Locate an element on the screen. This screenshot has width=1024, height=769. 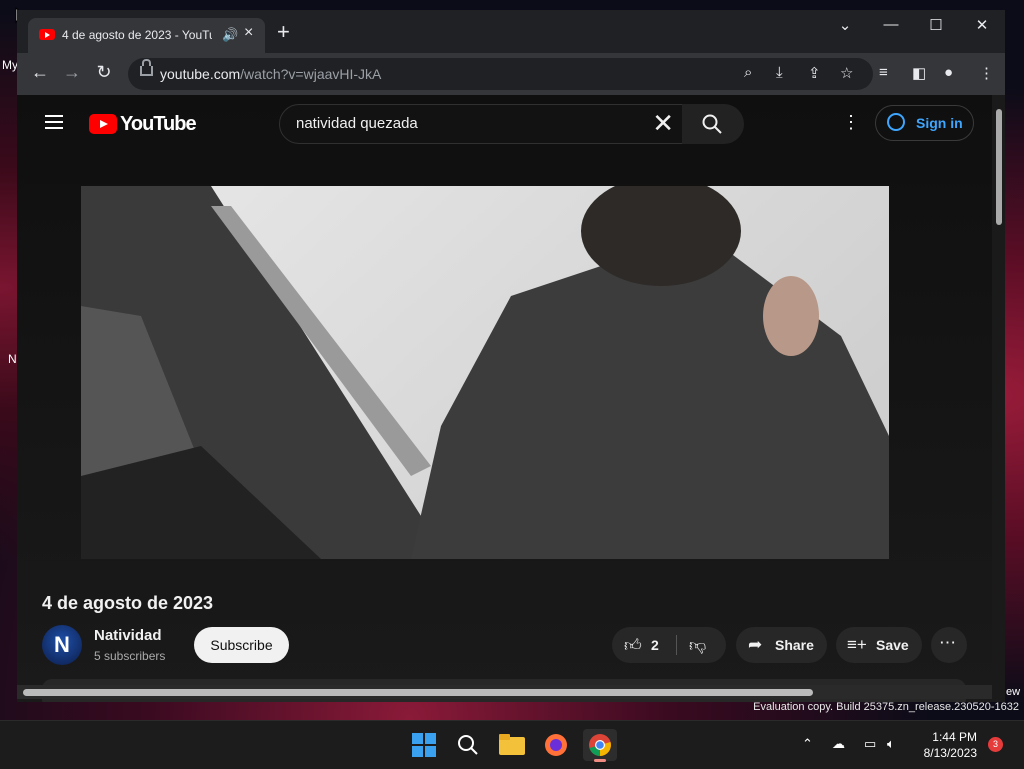
url-text: youtube.com/watch?v=wjaavHI-JkA is located at coordinates (270, 74).